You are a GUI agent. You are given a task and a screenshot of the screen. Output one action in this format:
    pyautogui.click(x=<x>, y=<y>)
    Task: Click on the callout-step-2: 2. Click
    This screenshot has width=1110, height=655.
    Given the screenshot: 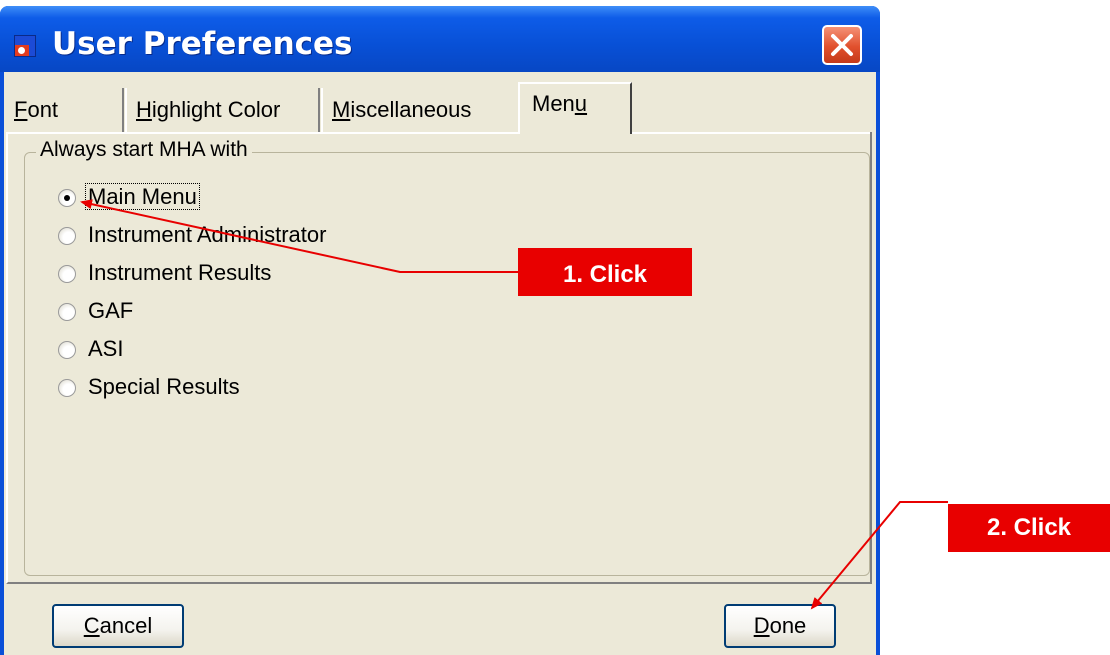 What is the action you would take?
    pyautogui.click(x=1029, y=528)
    